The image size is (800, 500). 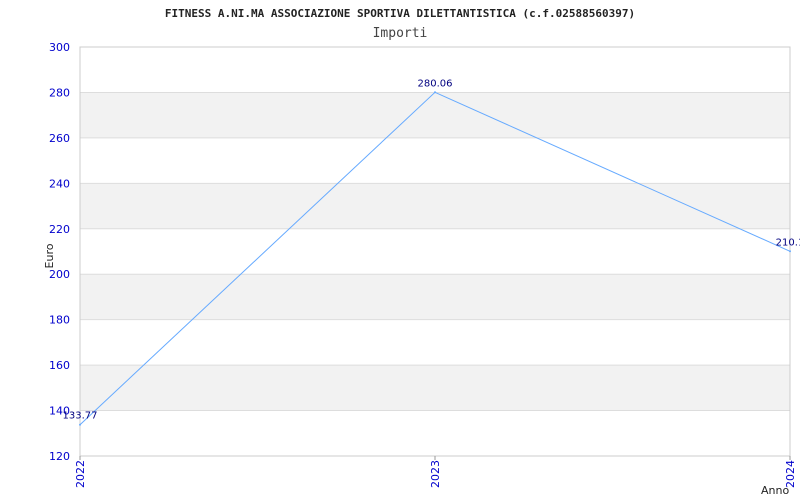 I want to click on chart-subtitle: Importi, so click(x=400, y=33).